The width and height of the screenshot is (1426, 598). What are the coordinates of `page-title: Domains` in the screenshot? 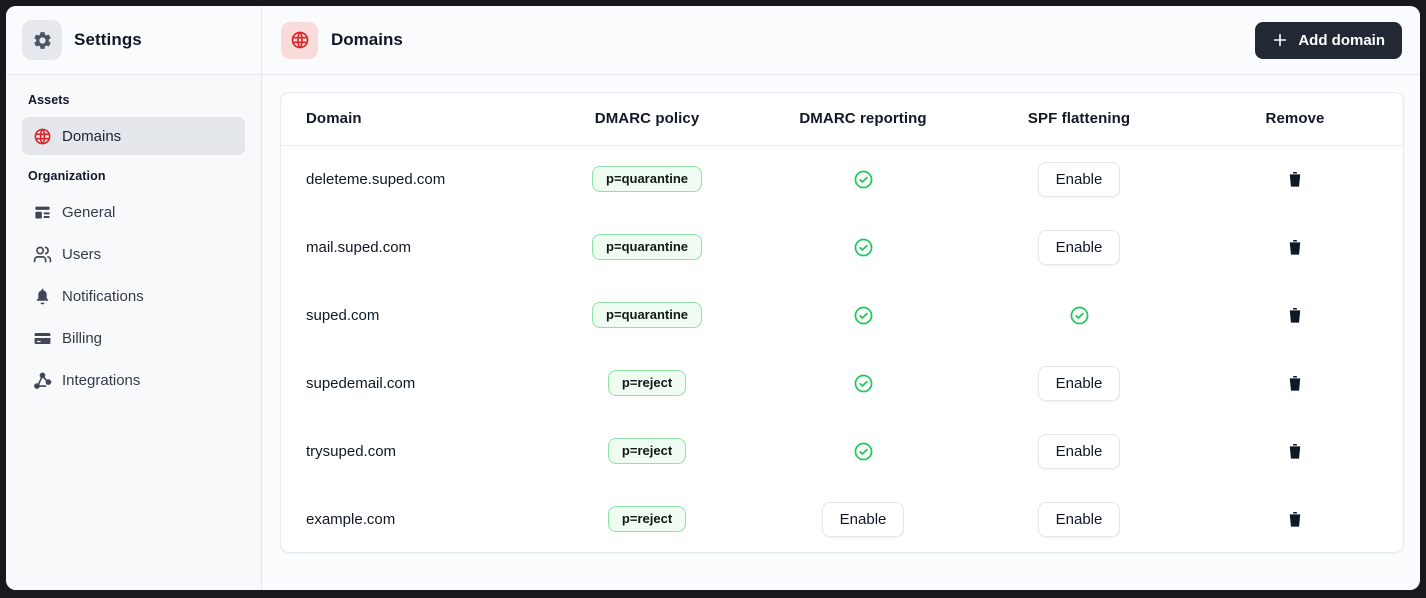 It's located at (367, 39).